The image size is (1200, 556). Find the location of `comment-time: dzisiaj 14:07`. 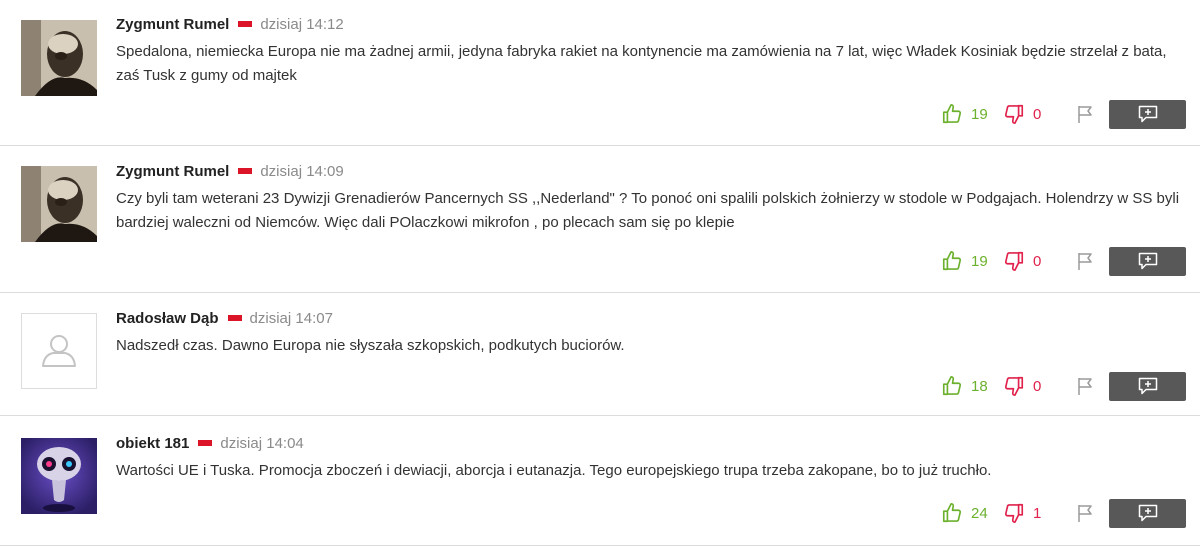

comment-time: dzisiaj 14:07 is located at coordinates (291, 318).